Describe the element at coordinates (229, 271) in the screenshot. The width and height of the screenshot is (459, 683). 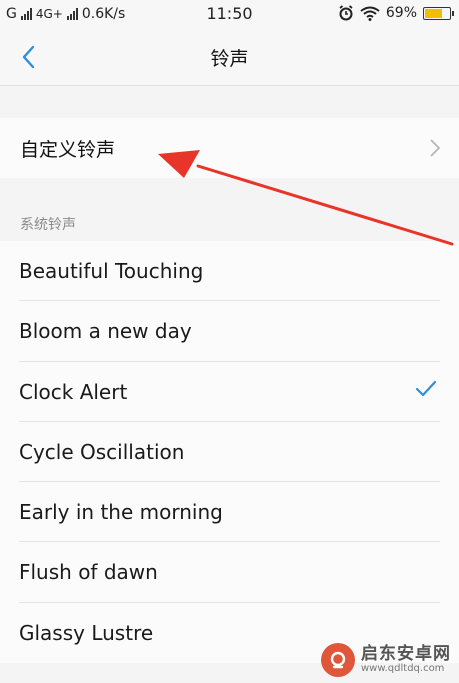
I see `ringtone-item: Beautiful Touching` at that location.